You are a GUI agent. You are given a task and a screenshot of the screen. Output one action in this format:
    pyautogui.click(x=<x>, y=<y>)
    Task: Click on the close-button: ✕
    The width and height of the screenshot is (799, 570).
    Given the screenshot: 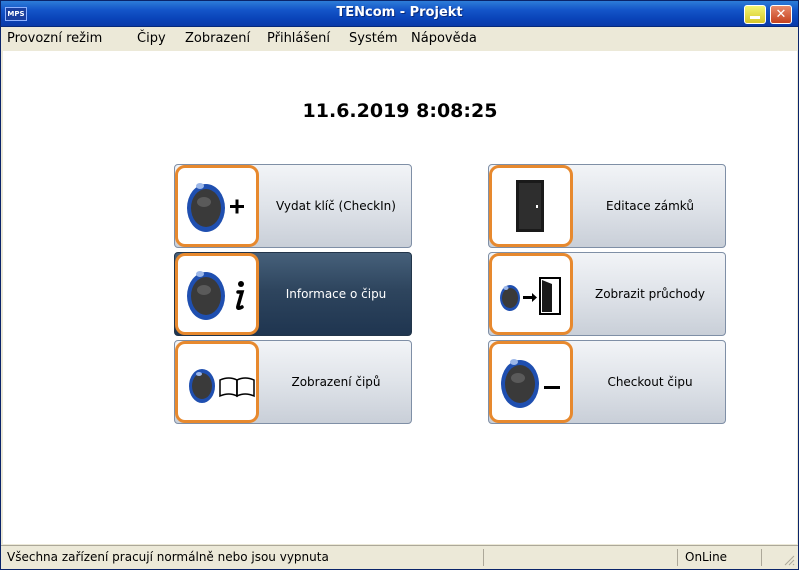 What is the action you would take?
    pyautogui.click(x=781, y=14)
    